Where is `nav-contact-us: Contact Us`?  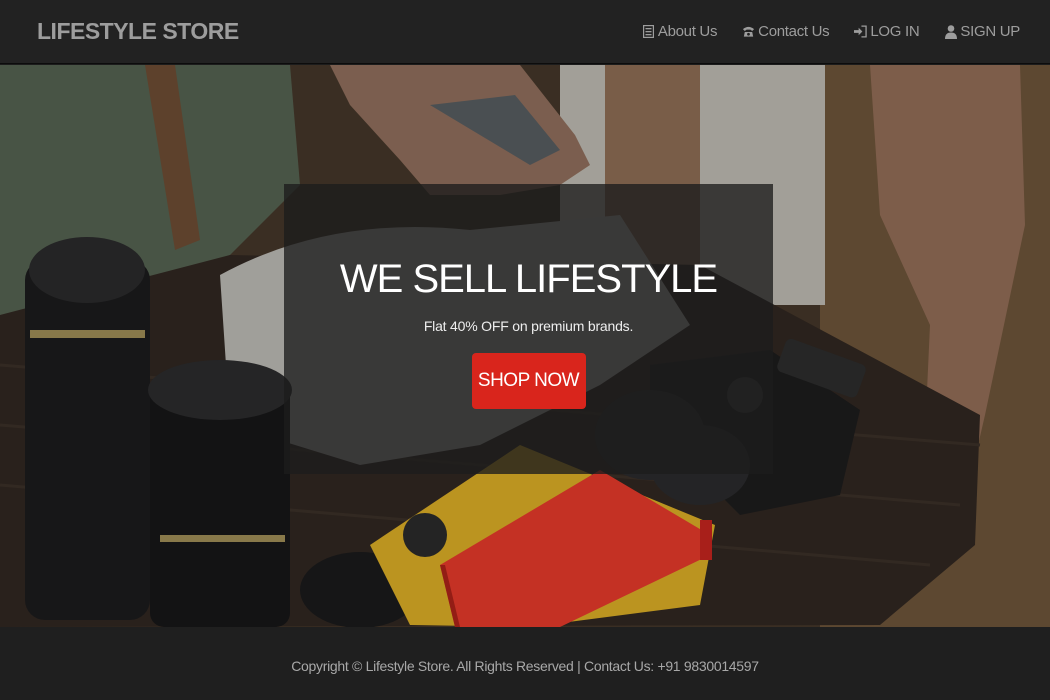 nav-contact-us: Contact Us is located at coordinates (786, 31).